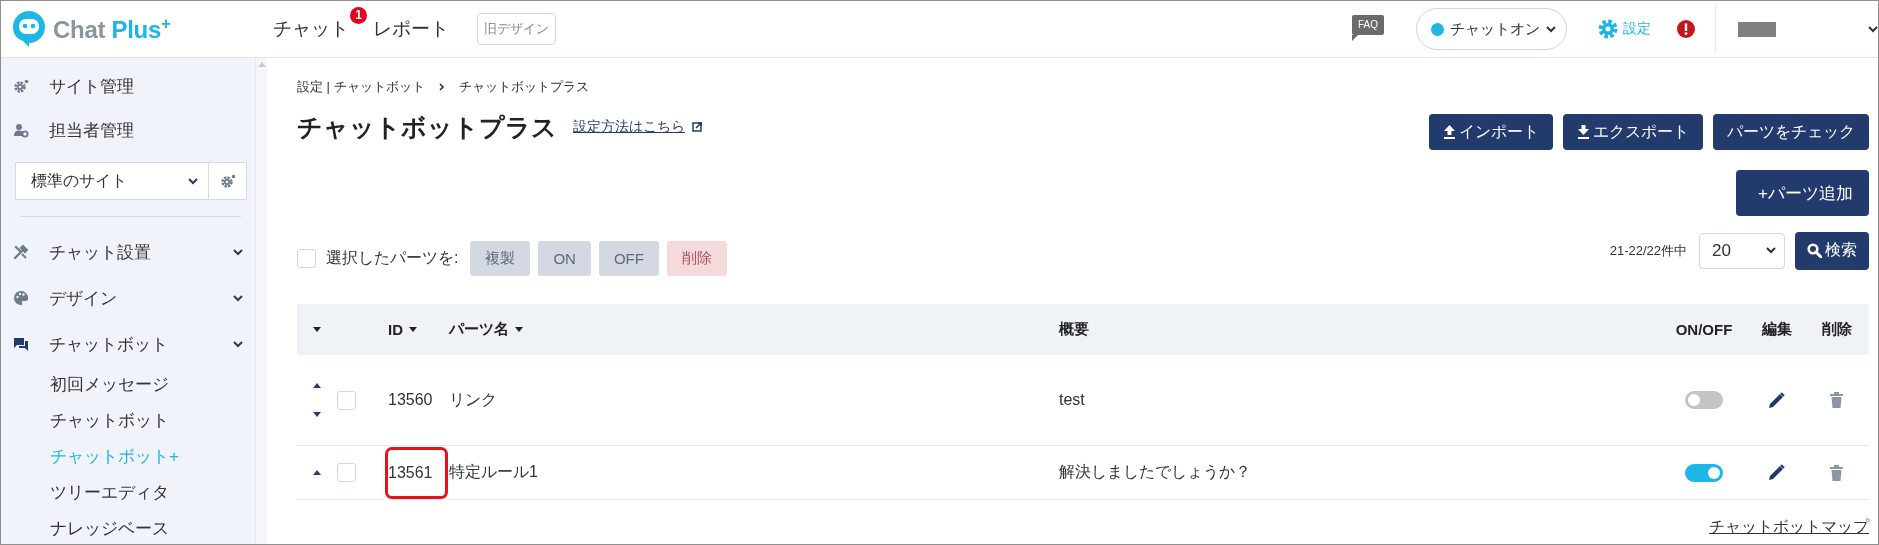 The width and height of the screenshot is (1879, 545). I want to click on sidebar-section: デザイン, so click(128, 298).